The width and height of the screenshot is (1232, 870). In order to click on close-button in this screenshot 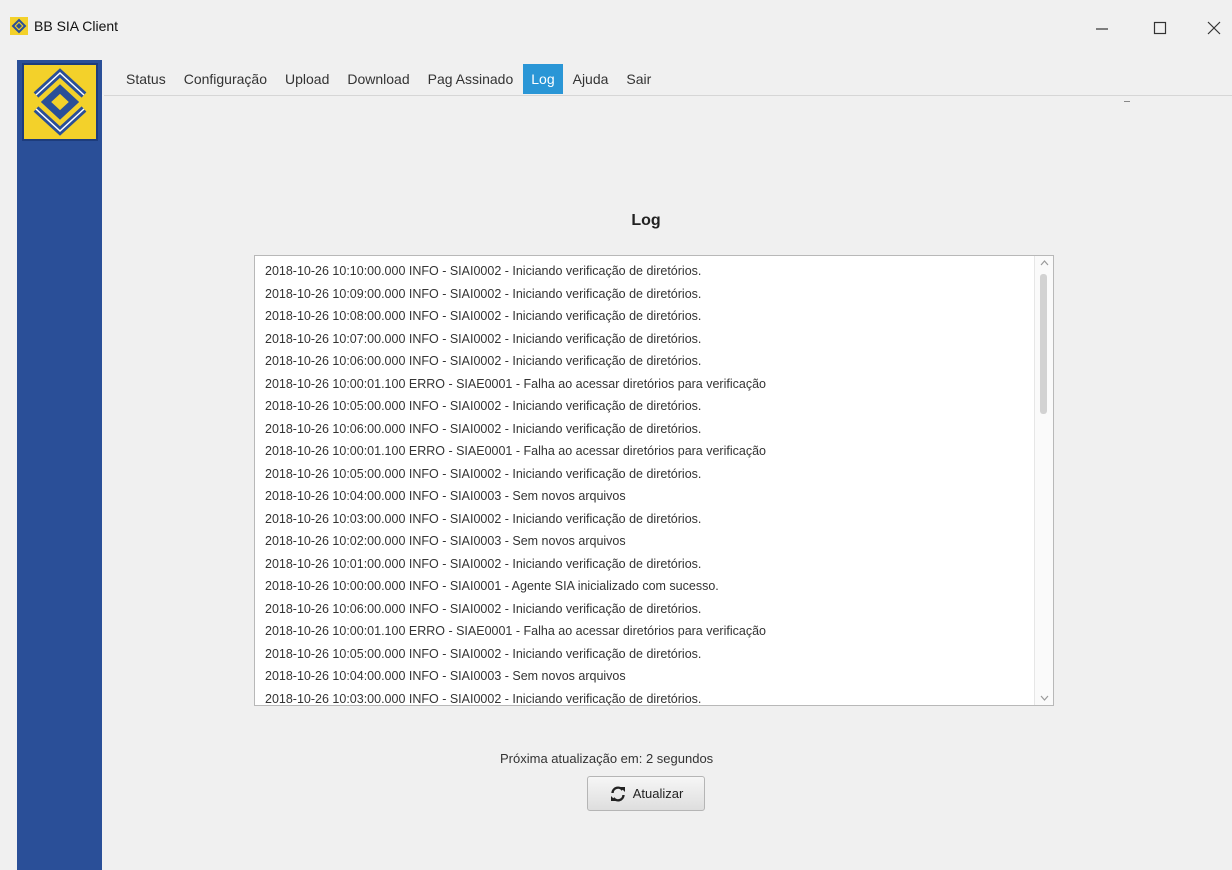, I will do `click(1213, 28)`.